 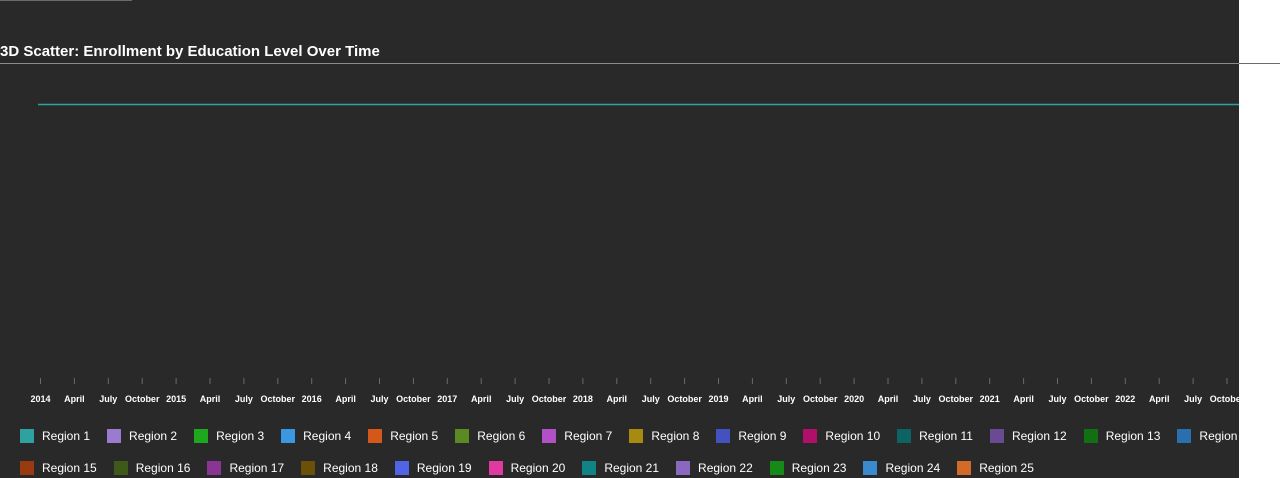 I want to click on legend-item: Region 14, so click(x=1208, y=436).